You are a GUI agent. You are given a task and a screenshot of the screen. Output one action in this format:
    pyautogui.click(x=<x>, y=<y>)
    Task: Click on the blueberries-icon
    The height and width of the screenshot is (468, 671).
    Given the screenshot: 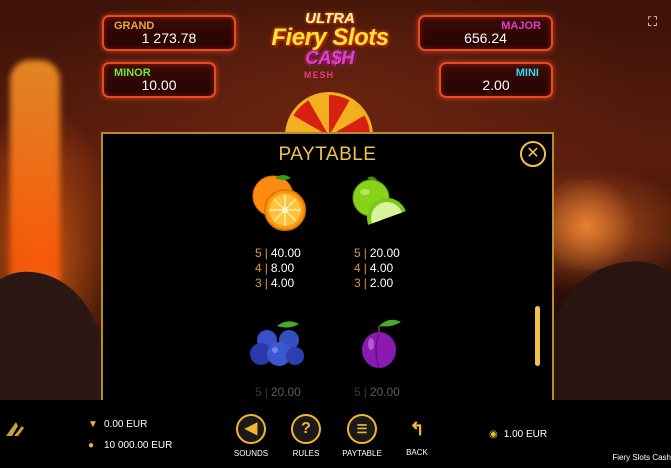 What is the action you would take?
    pyautogui.click(x=277, y=343)
    